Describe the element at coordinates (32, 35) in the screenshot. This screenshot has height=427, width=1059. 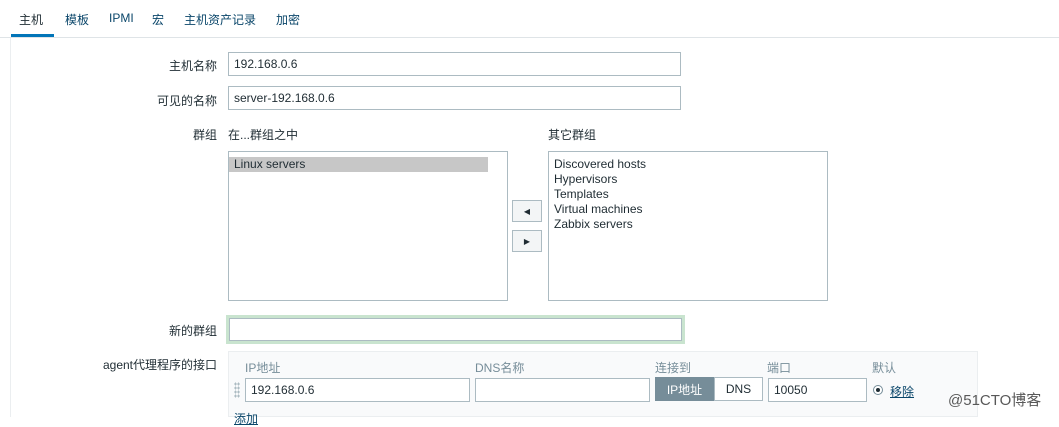
I see `active-tab-indicator` at that location.